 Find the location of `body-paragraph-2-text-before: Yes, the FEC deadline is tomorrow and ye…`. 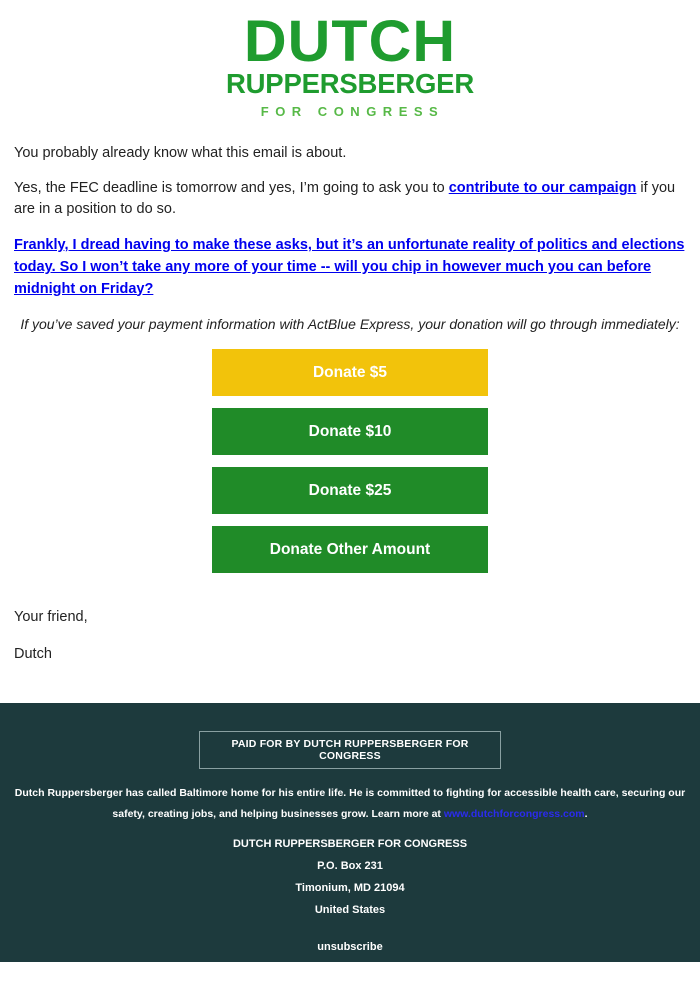

body-paragraph-2-text-before: Yes, the FEC deadline is tomorrow and ye… is located at coordinates (231, 187).